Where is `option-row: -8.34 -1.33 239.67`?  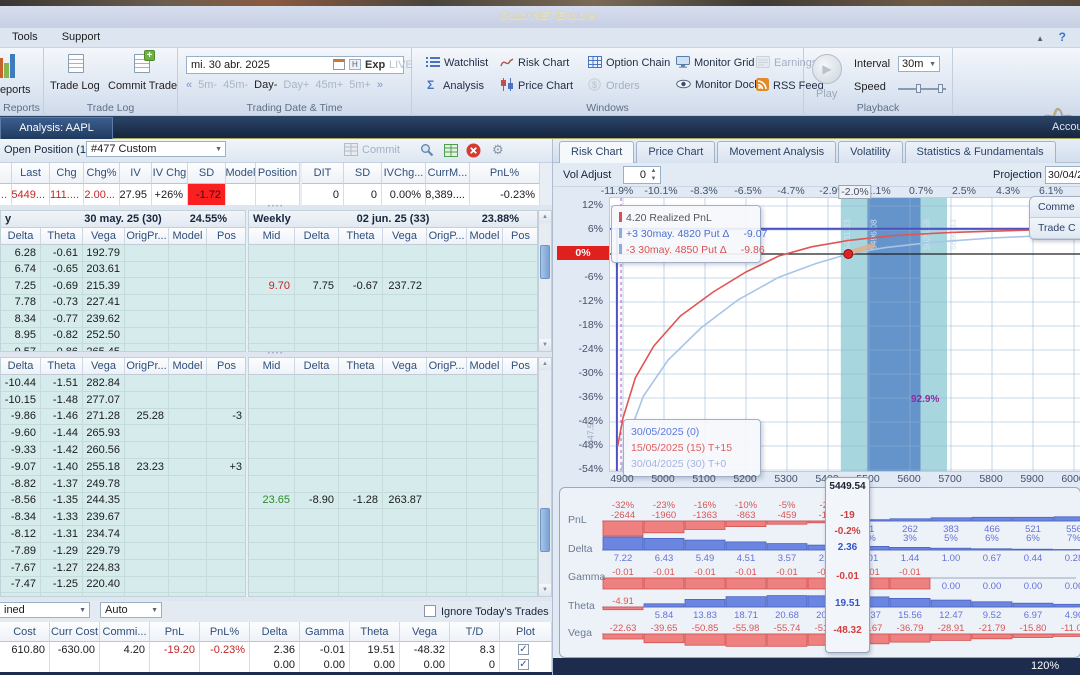 option-row: -8.34 -1.33 239.67 is located at coordinates (123, 518).